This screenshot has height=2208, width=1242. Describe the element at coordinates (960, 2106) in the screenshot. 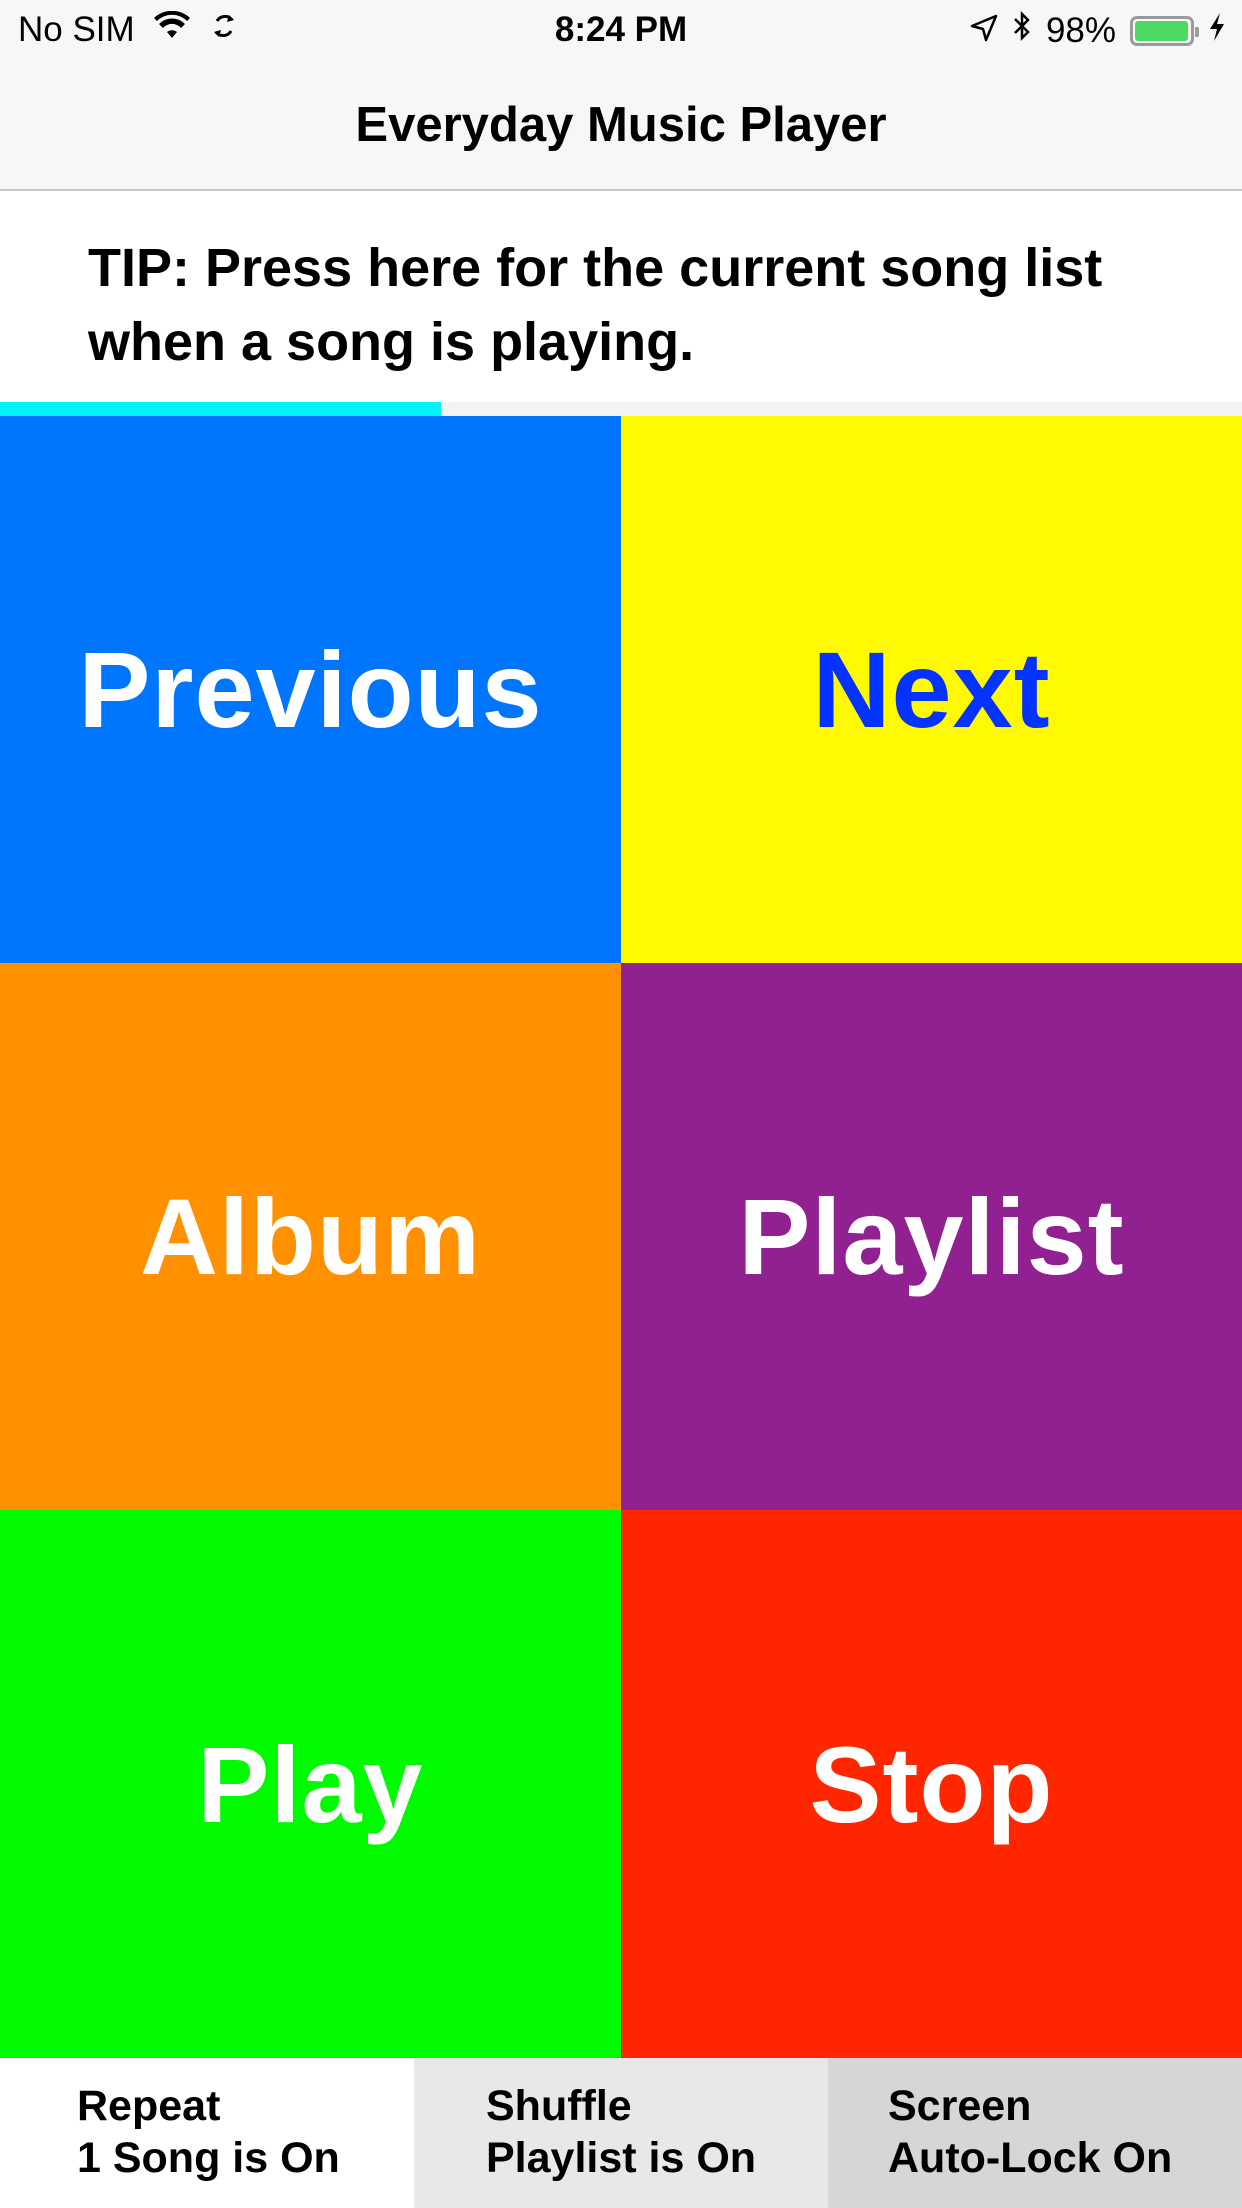

I see `autolock-toggle-title: Screen` at that location.